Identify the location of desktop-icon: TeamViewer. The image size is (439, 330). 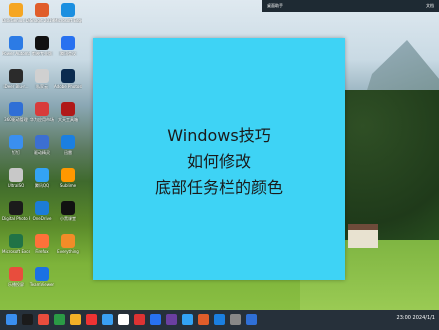
(42, 279).